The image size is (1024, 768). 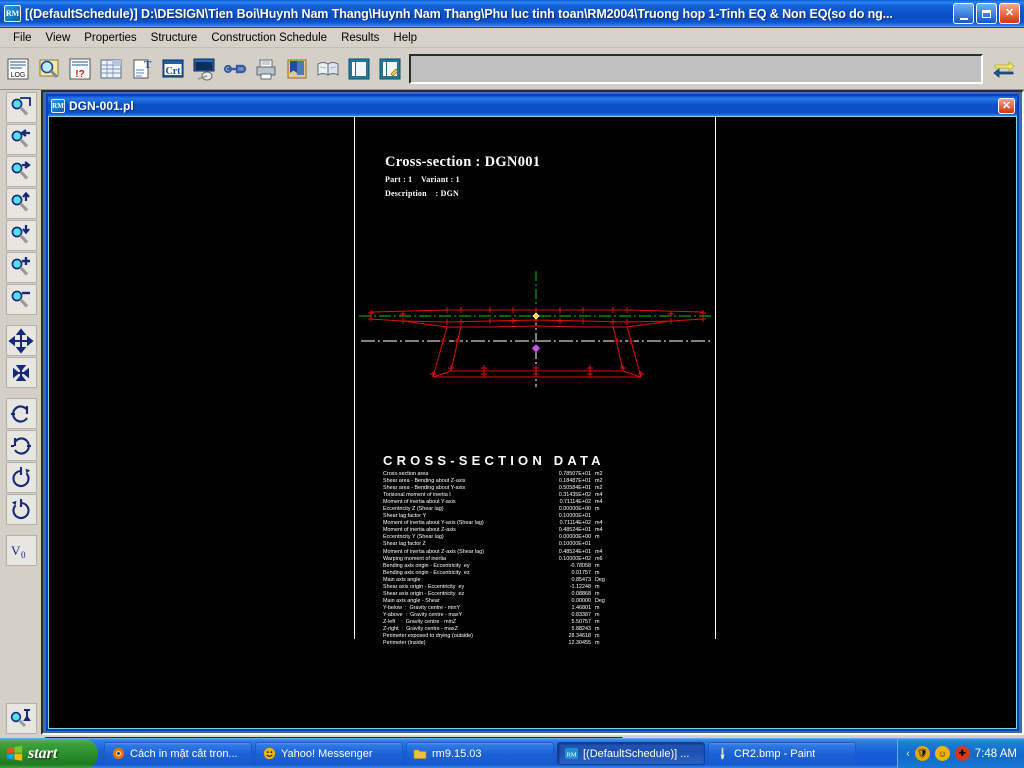 I want to click on rotate-ccw-button, so click(x=21, y=413).